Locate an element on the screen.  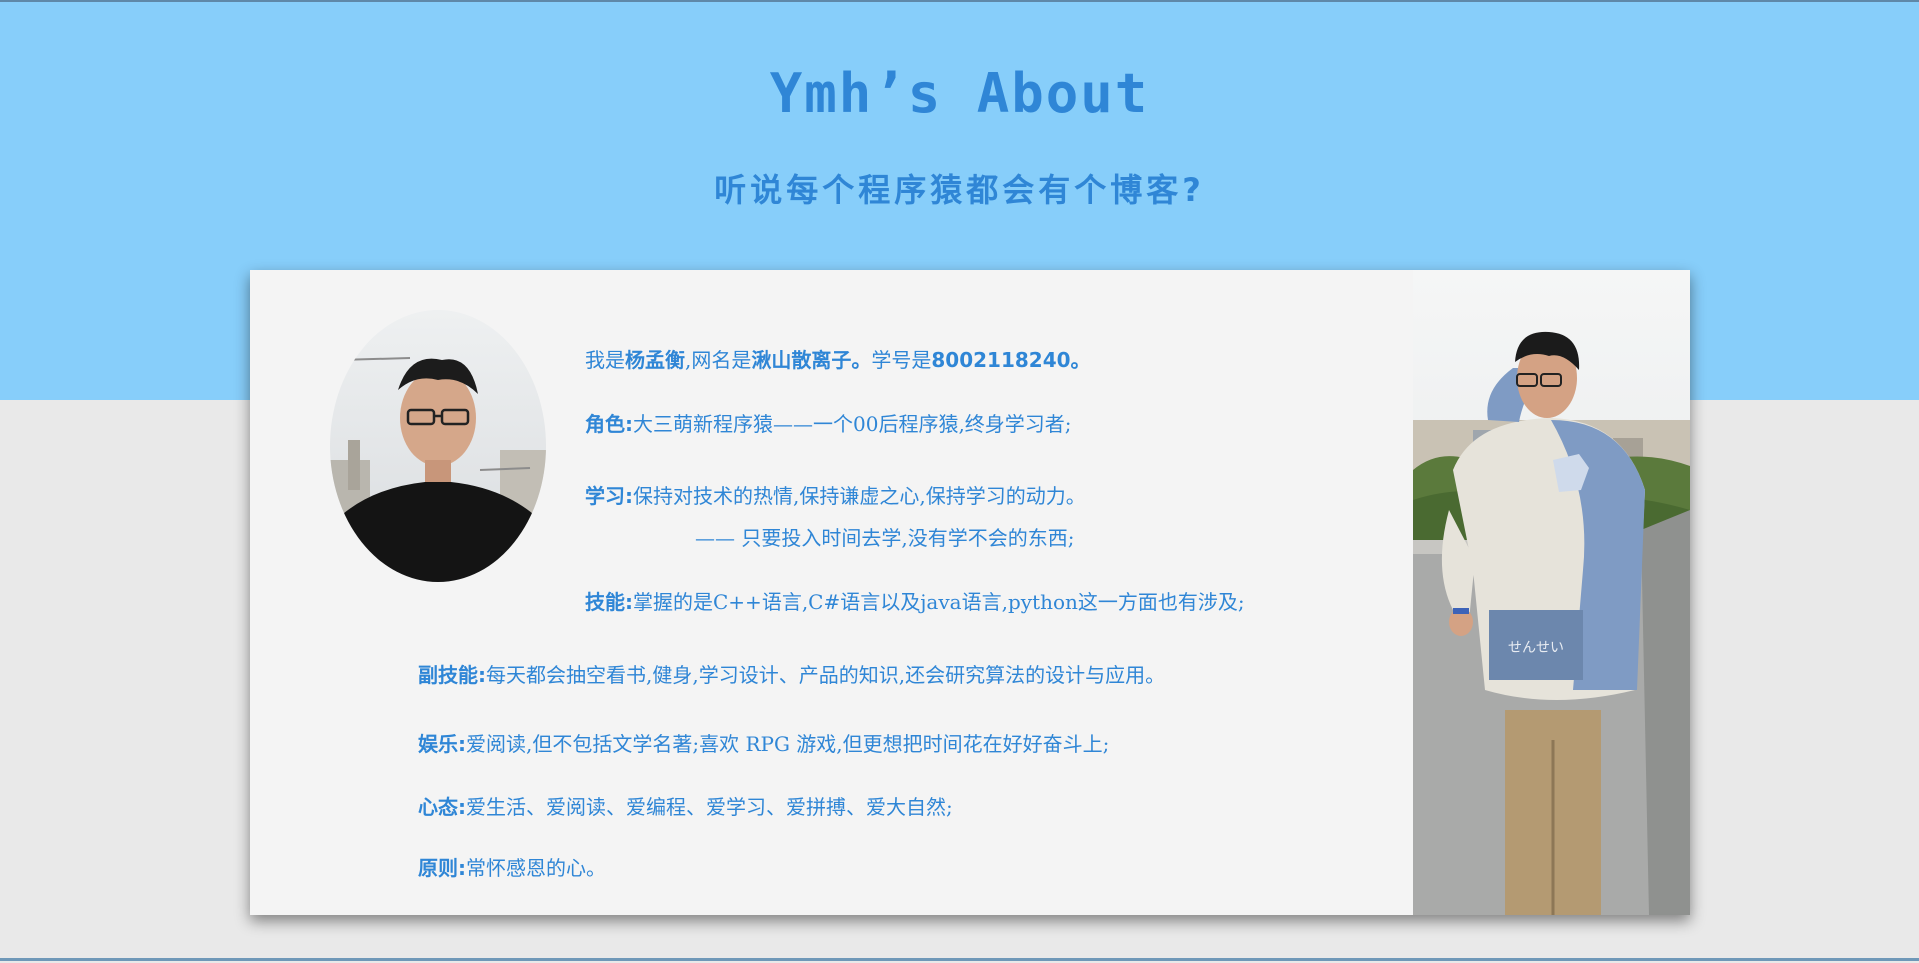
role-text: 大三萌新程序猿——一个00后程序猿,终身学习者; is located at coordinates (852, 424).